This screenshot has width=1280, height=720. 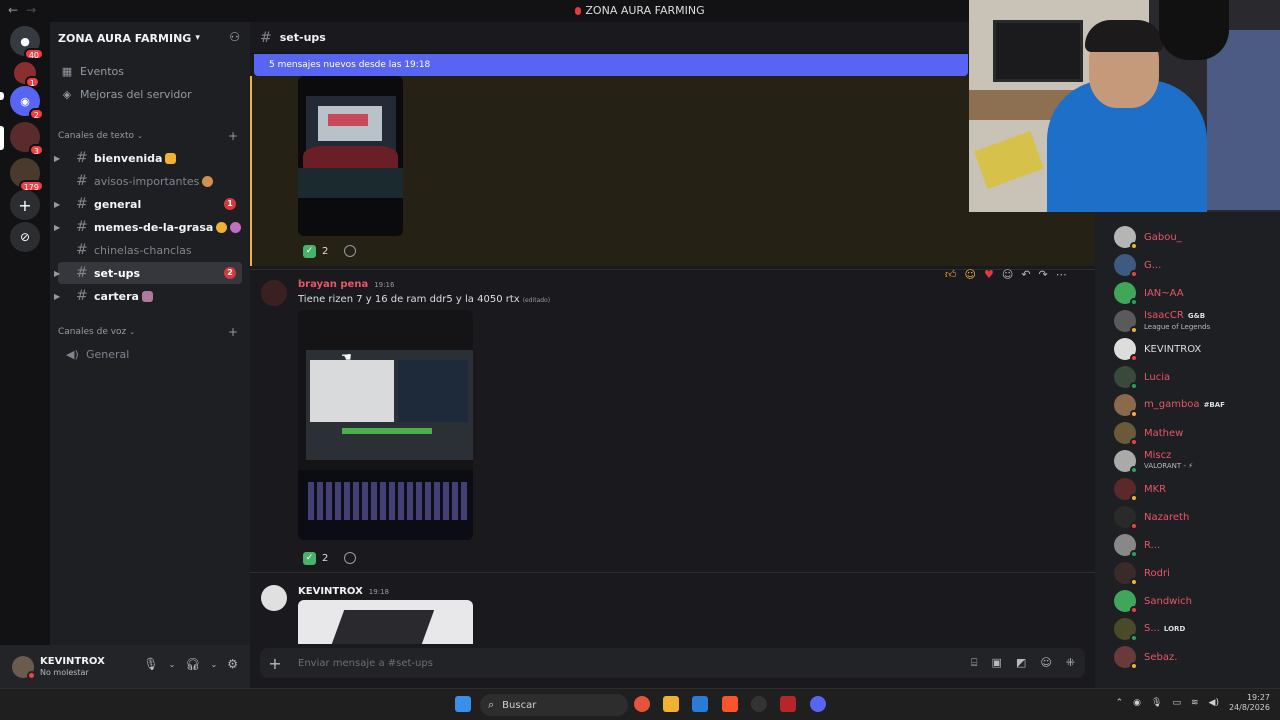 I want to click on wifi-icon: ≋, so click(x=1195, y=703).